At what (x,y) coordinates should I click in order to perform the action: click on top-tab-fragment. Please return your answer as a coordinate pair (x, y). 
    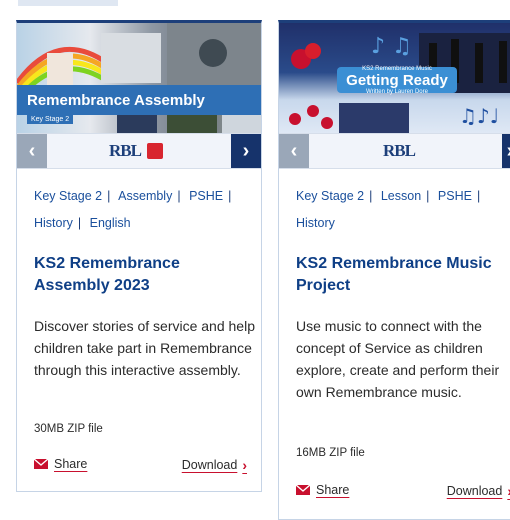
    Looking at the image, I should click on (68, 3).